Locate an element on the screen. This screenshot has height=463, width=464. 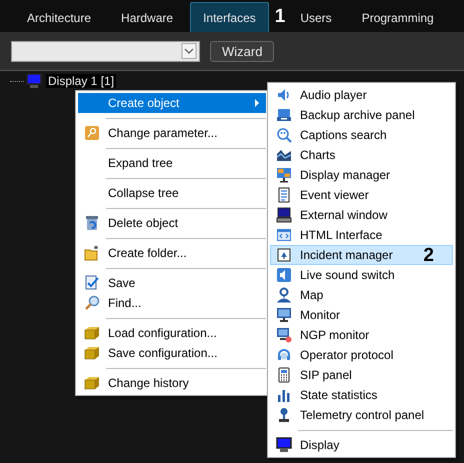
menu-item: Audio player is located at coordinates (361, 95).